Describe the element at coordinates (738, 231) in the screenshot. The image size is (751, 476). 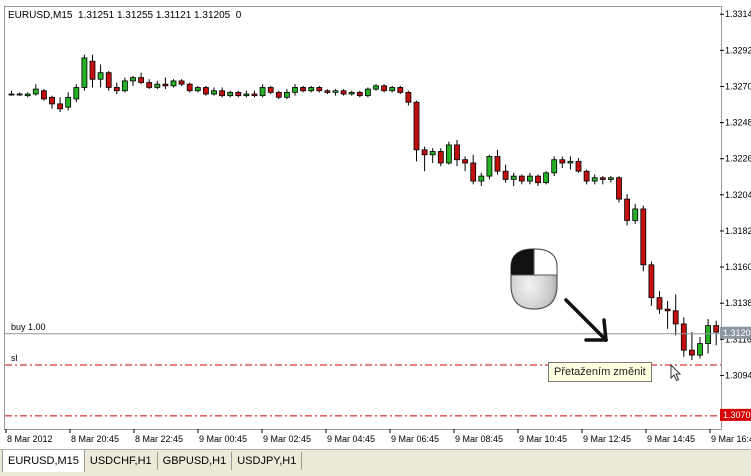
I see `price-tick-label: 1.3182` at that location.